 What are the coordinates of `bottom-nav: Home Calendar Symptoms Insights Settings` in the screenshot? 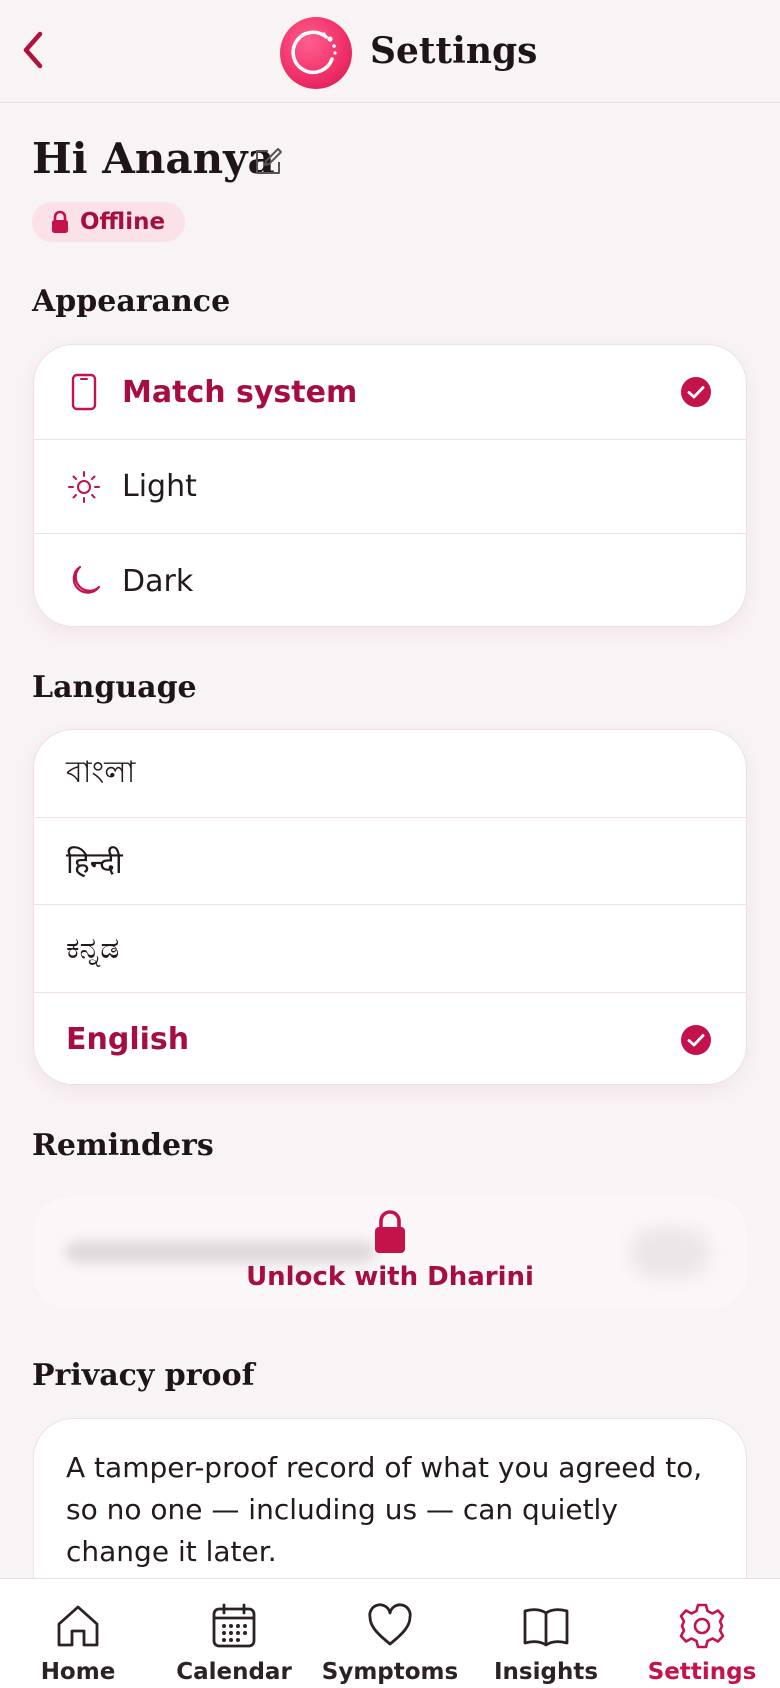 It's located at (390, 1633).